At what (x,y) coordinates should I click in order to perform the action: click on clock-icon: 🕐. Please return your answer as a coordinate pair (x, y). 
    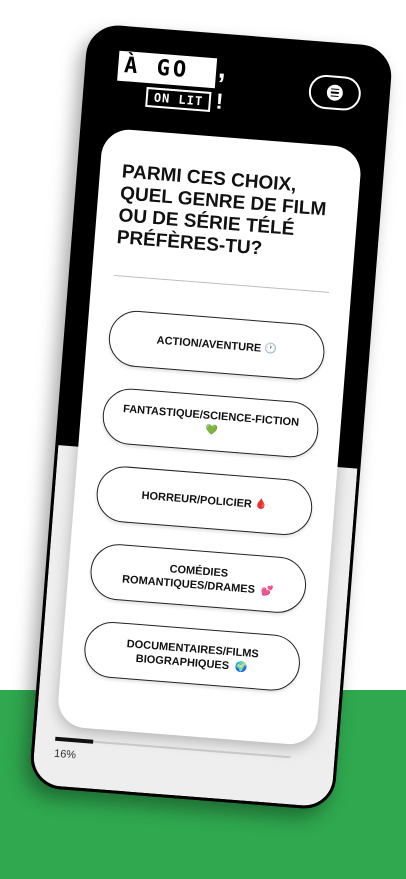
    Looking at the image, I should click on (270, 348).